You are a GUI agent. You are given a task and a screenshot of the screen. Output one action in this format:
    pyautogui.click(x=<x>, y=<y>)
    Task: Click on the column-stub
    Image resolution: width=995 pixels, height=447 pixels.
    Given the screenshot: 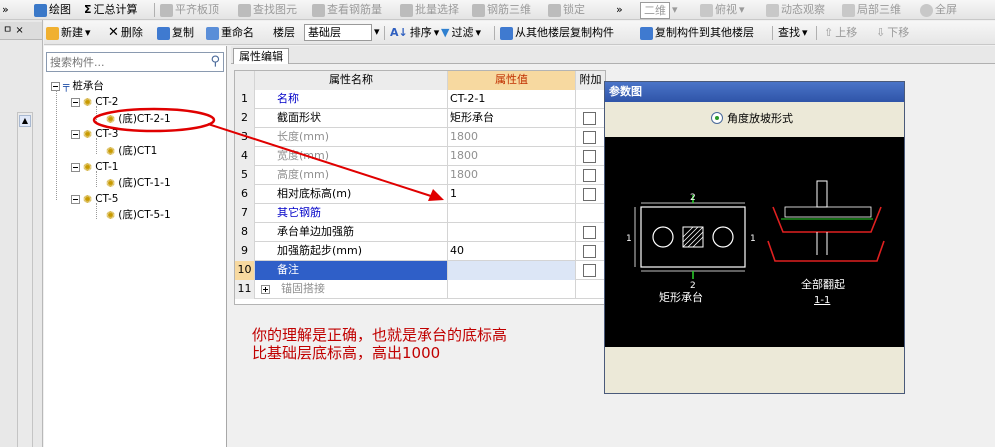 What is the action you would take?
    pyautogui.click(x=822, y=194)
    